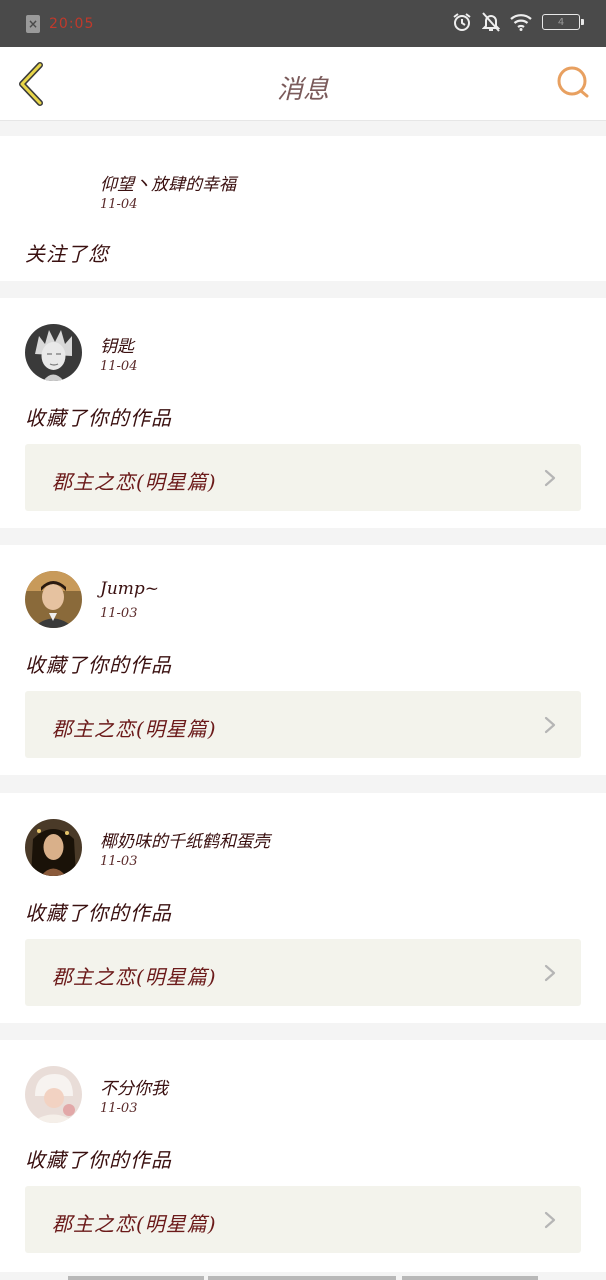 The height and width of the screenshot is (1280, 606). Describe the element at coordinates (305, 189) in the screenshot. I see `message-header: 仰望丶放肆的幸福 11-04` at that location.